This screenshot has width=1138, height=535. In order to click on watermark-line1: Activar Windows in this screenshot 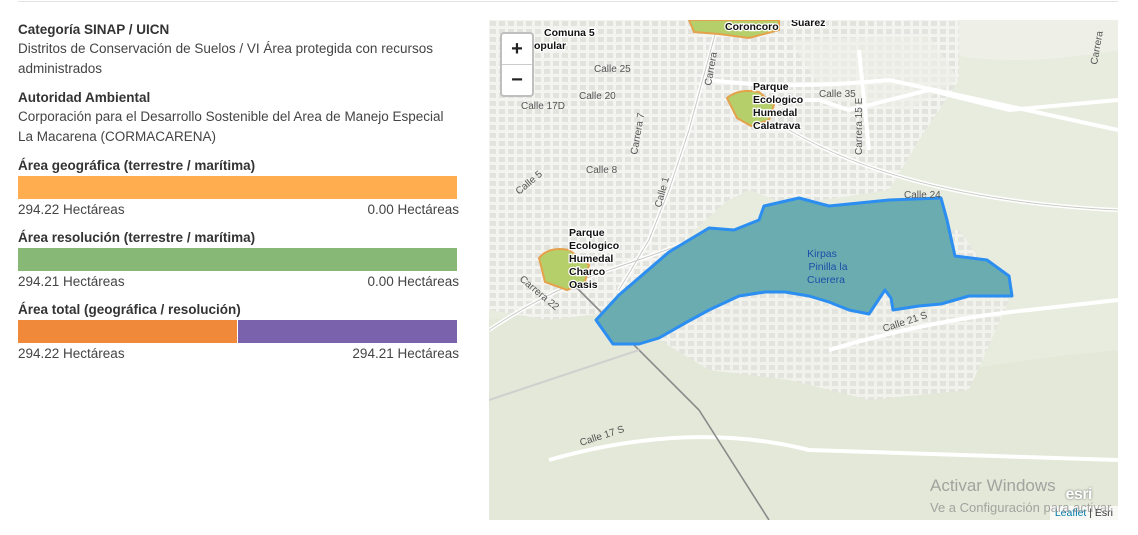, I will do `click(993, 485)`.